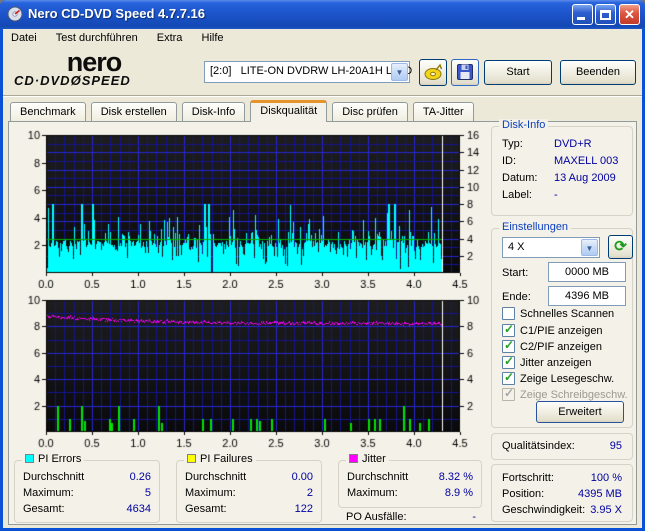 This screenshot has height=531, width=645. I want to click on po-failures-row: PO Ausfälle: -, so click(411, 517).